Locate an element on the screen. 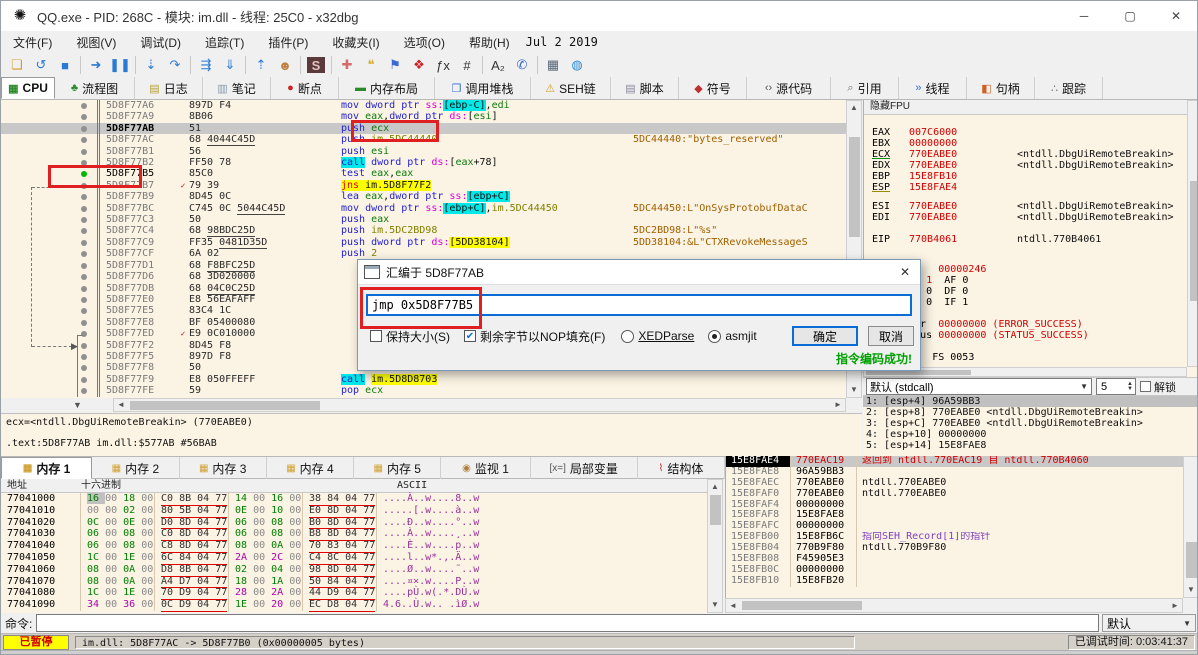 The image size is (1198, 655). tab-references: ⌕ 引用 is located at coordinates (865, 88).